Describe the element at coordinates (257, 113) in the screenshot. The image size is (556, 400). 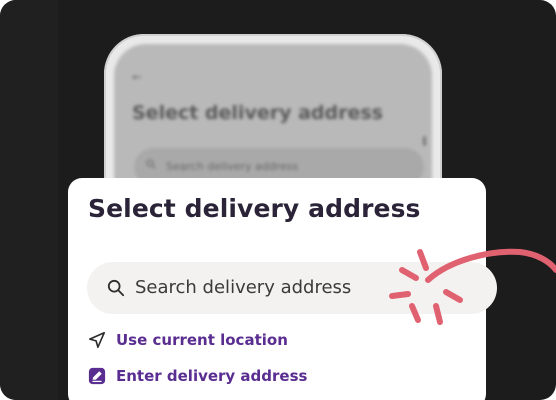
I see `phone-page-title: Select delivery address` at that location.